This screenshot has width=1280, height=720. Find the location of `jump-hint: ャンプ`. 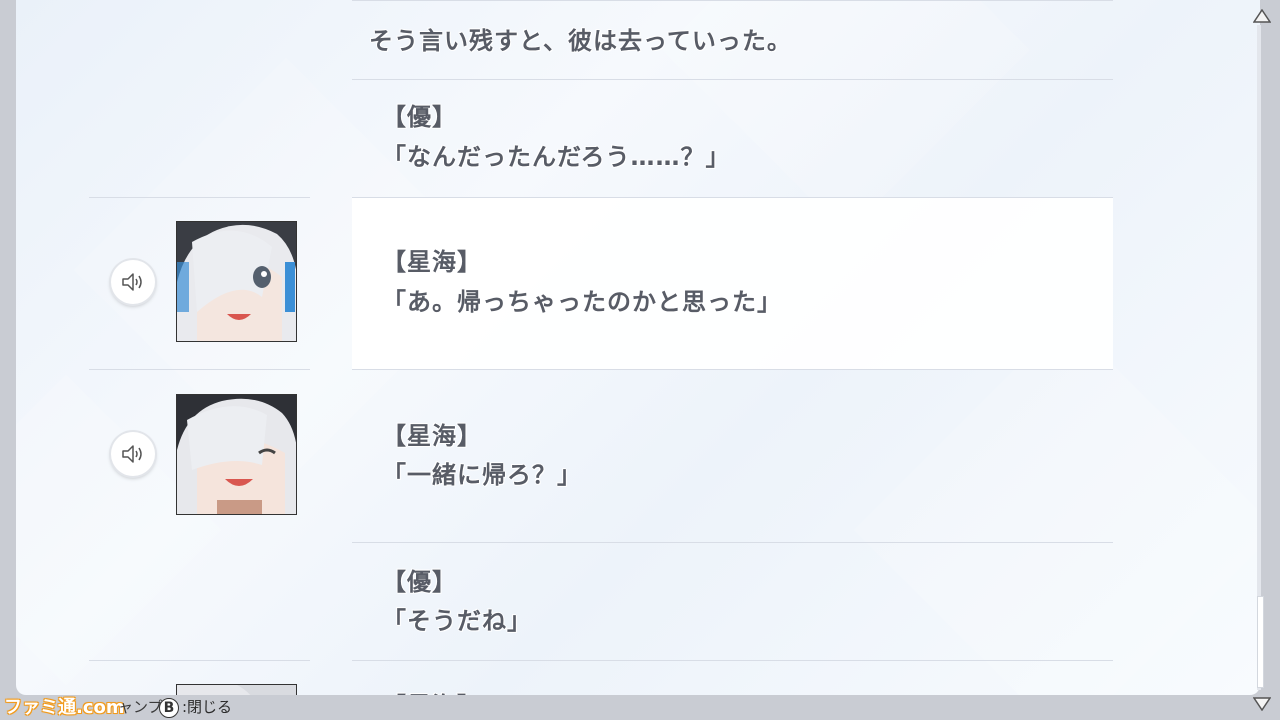

jump-hint: ャンプ is located at coordinates (140, 707).